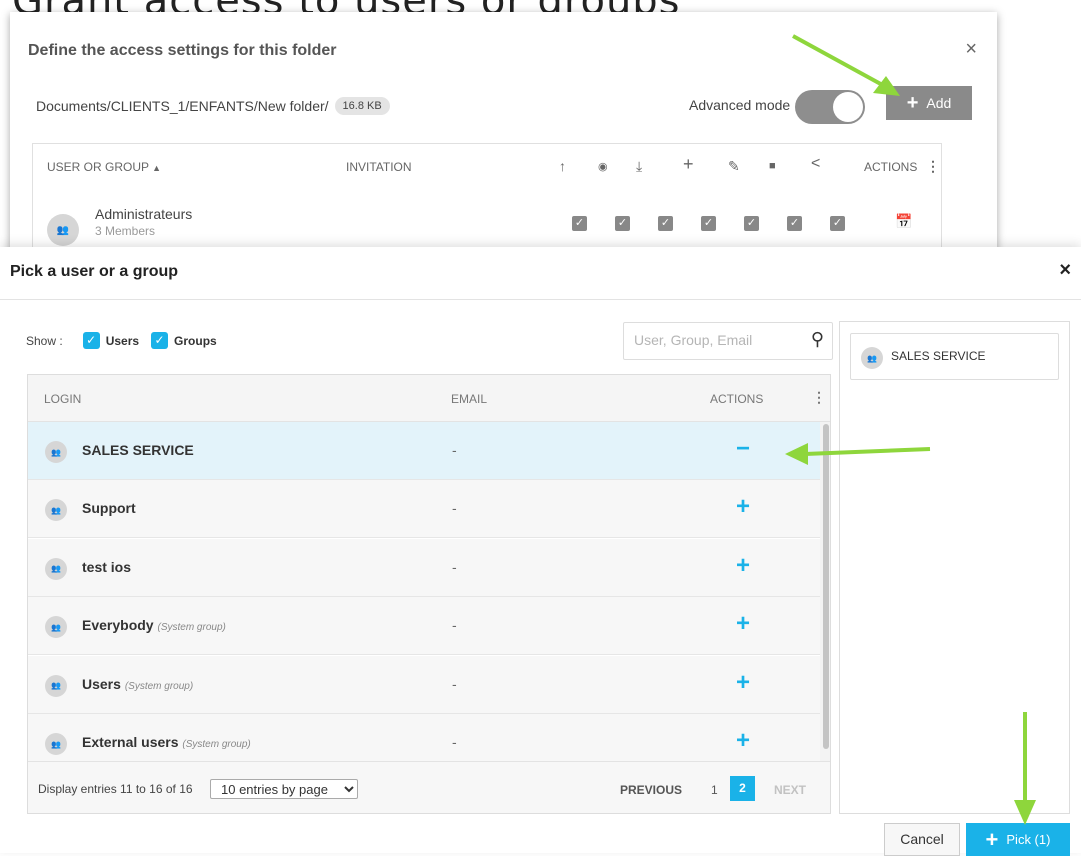 The image size is (1081, 856). I want to click on pick-button: + Pick (1), so click(1018, 839).